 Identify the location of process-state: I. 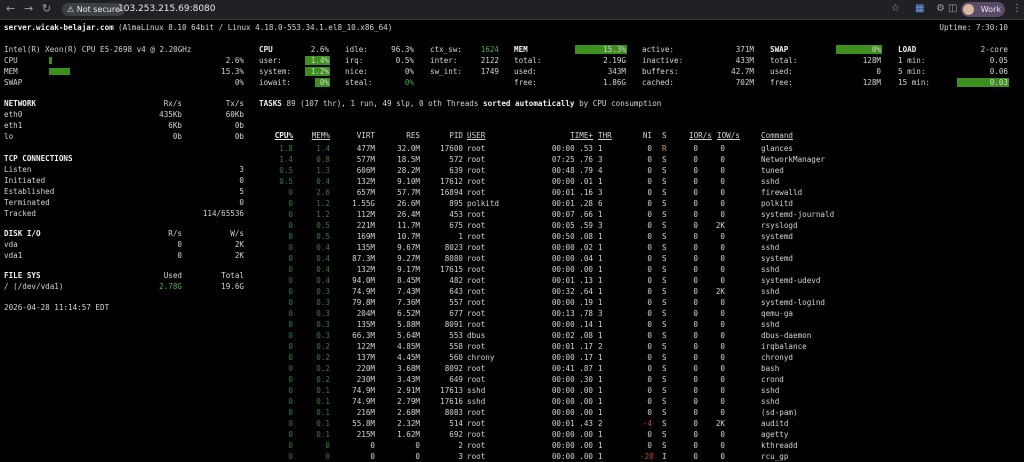
(664, 456).